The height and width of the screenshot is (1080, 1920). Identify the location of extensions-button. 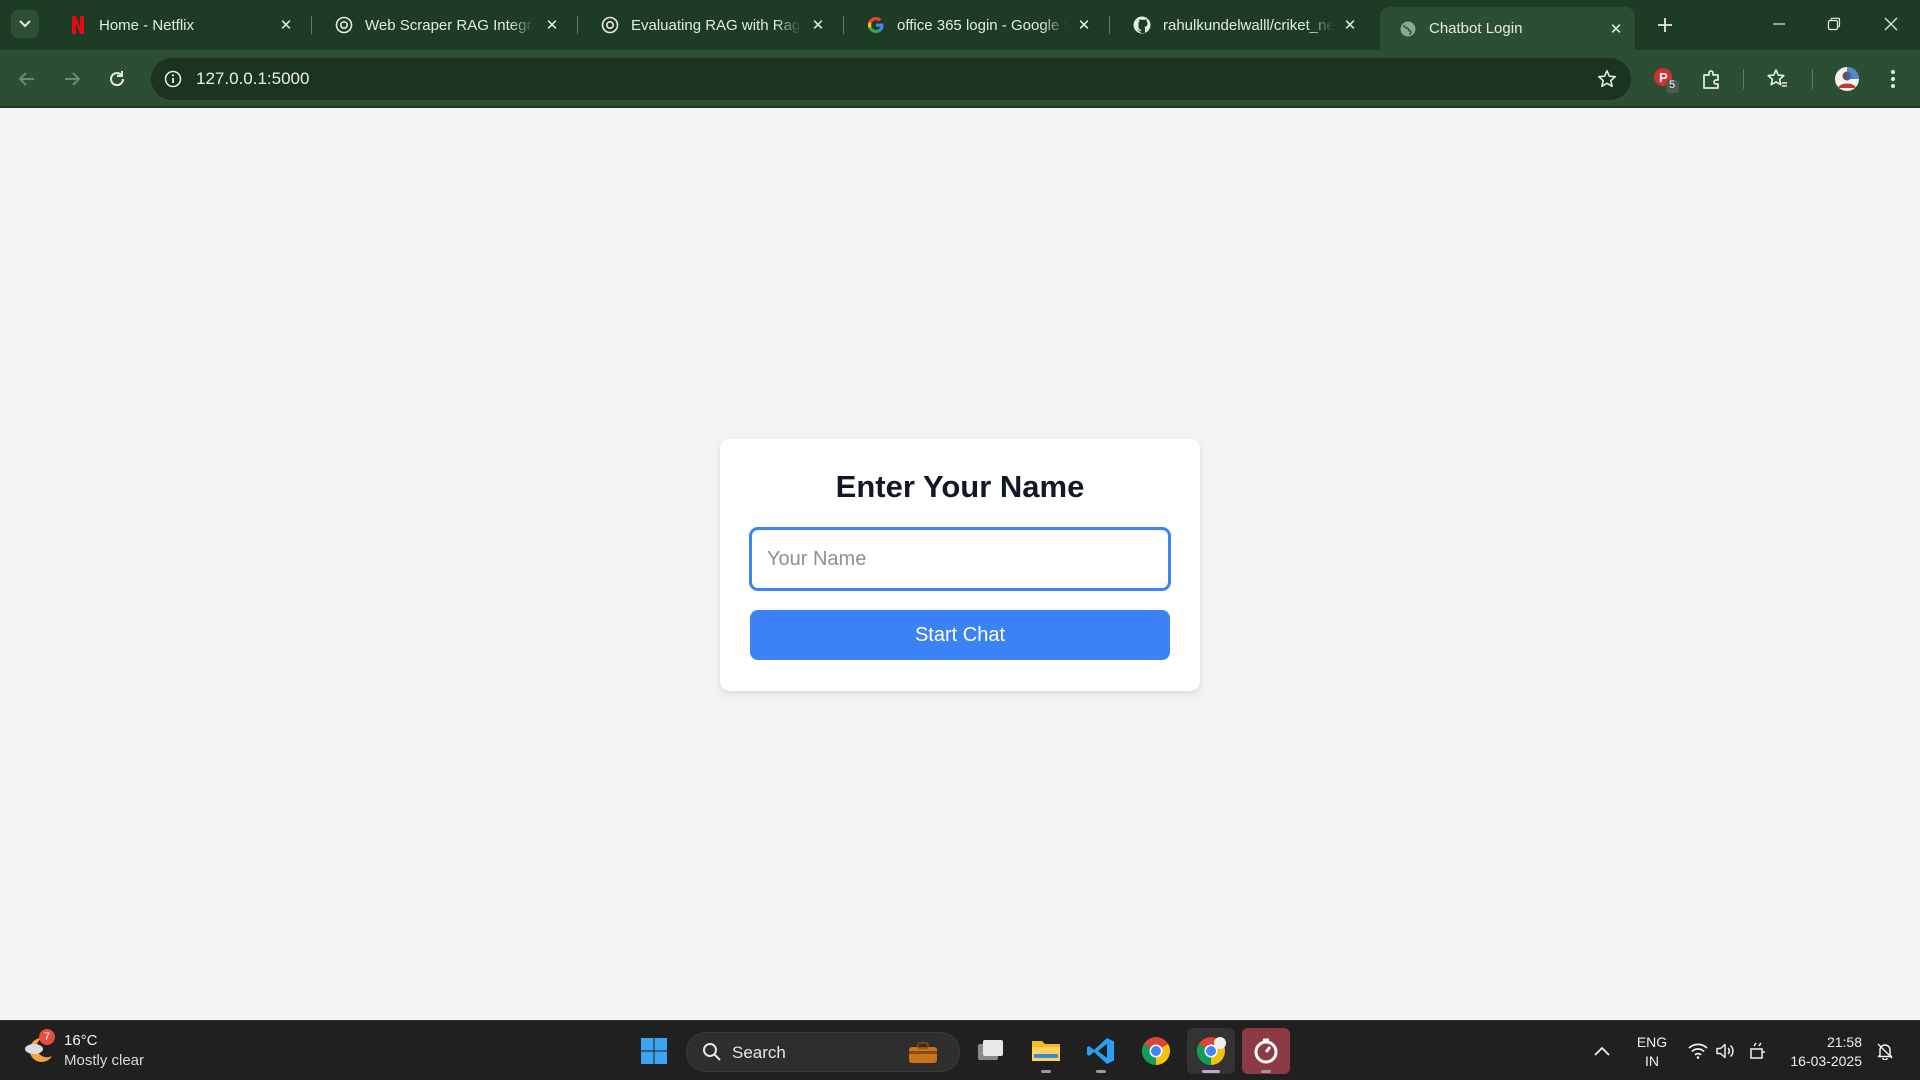
(1712, 79).